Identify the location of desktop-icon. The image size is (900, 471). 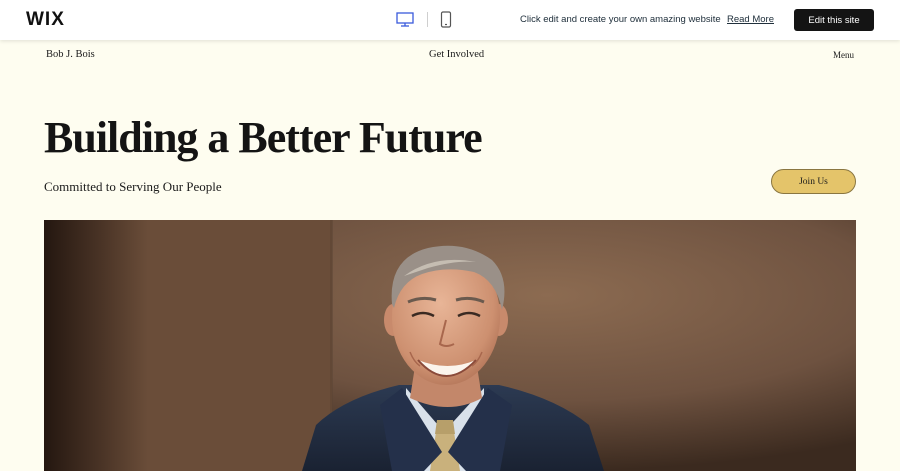
(405, 19).